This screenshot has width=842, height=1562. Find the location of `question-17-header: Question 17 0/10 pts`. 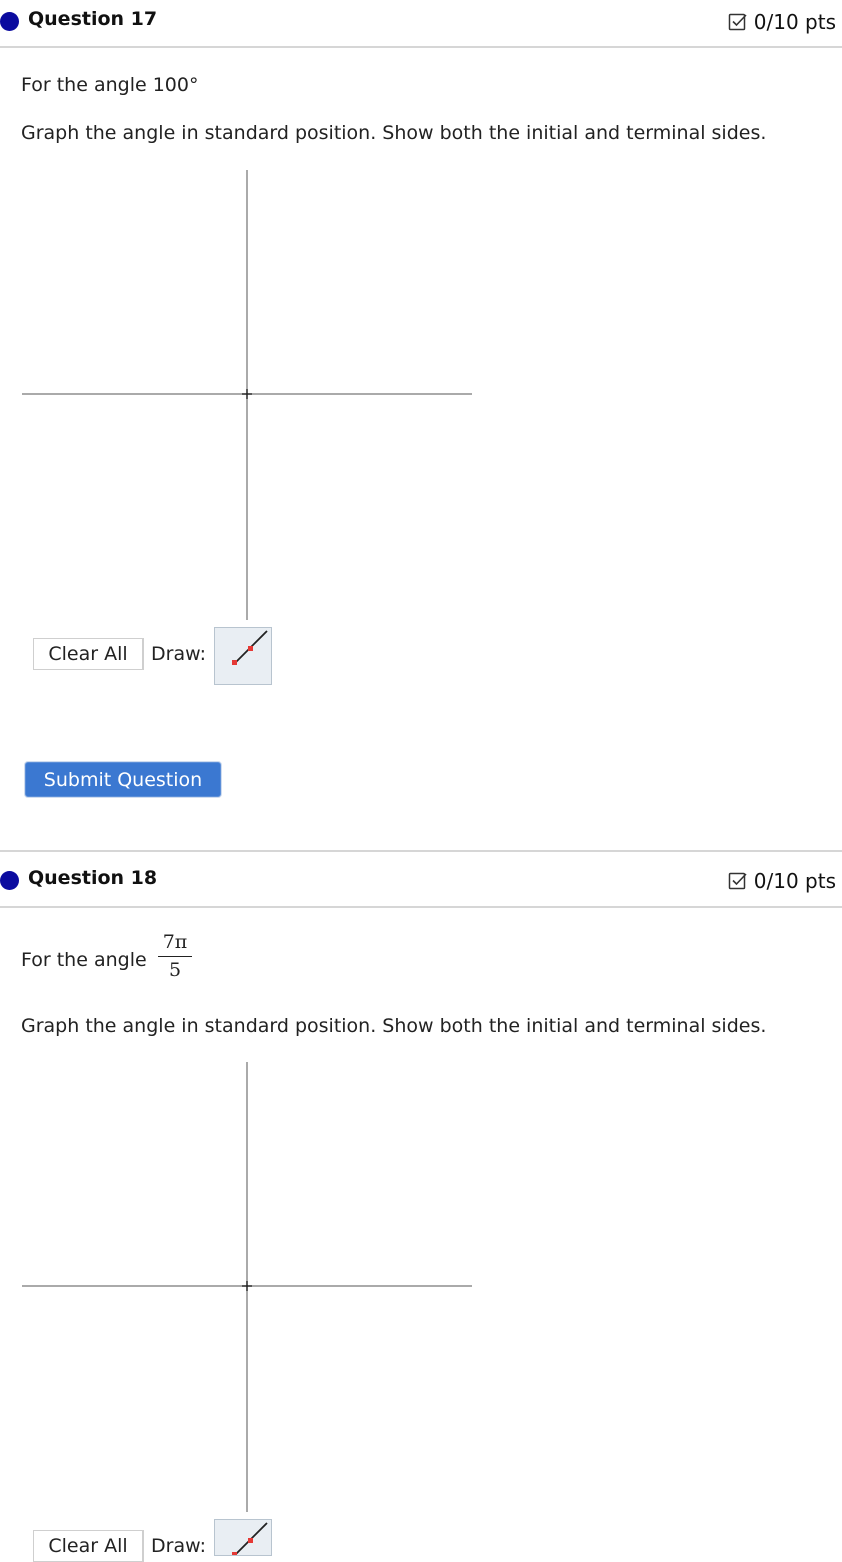

question-17-header: Question 17 0/10 pts is located at coordinates (421, 24).